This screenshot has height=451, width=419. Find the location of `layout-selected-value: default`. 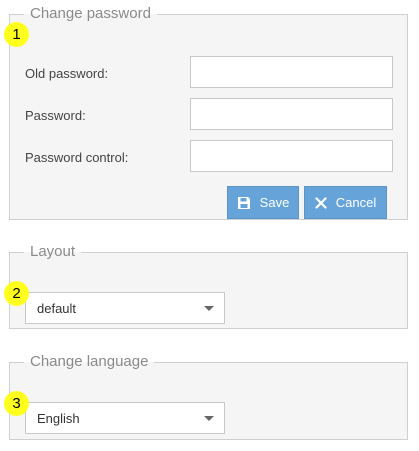

layout-selected-value: default is located at coordinates (57, 308).